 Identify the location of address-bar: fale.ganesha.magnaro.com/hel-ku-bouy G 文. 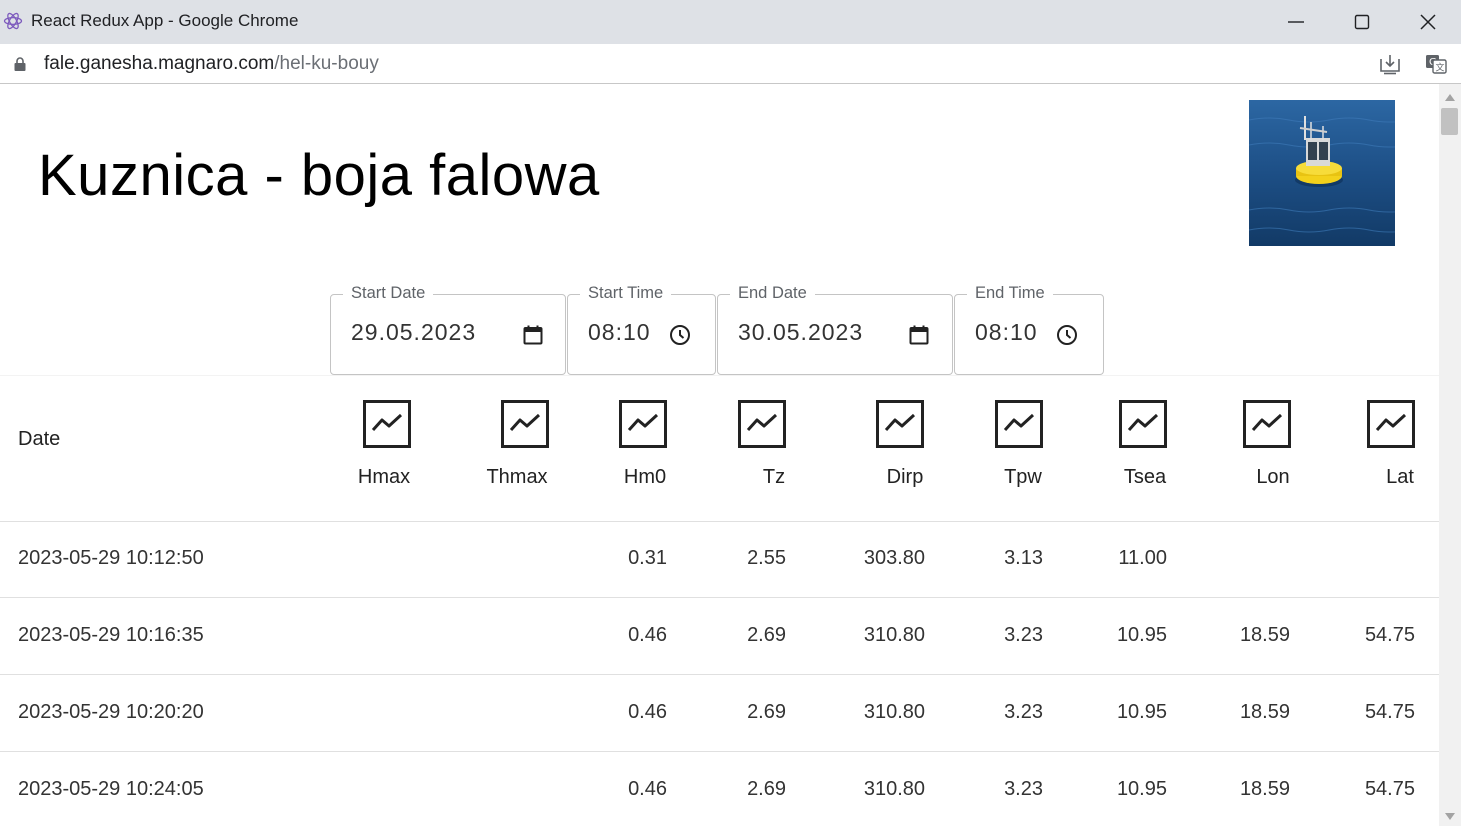
(730, 64).